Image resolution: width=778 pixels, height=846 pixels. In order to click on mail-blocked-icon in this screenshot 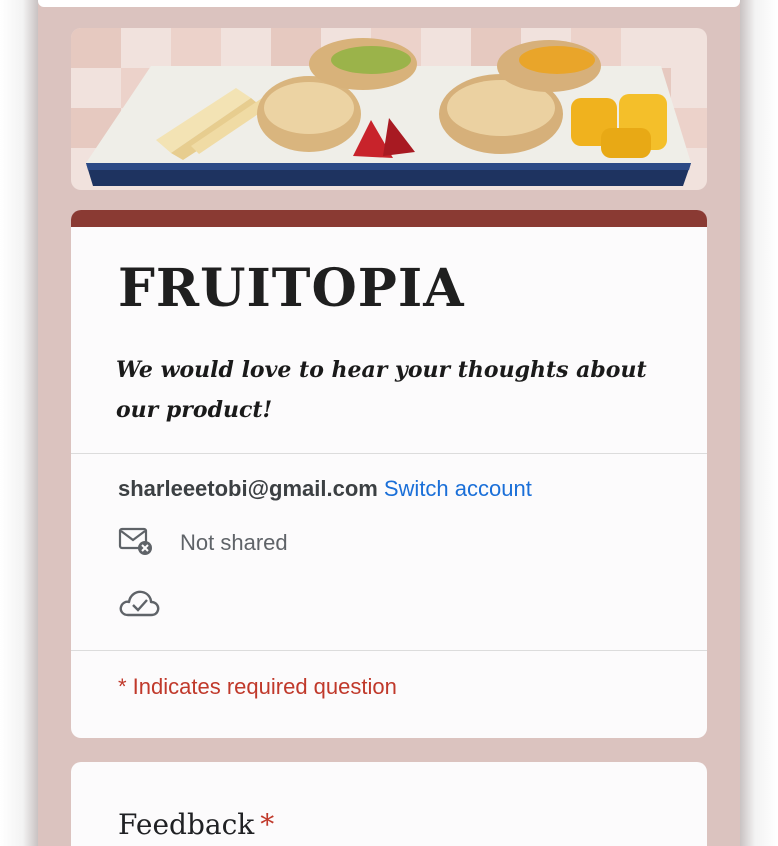, I will do `click(136, 543)`.